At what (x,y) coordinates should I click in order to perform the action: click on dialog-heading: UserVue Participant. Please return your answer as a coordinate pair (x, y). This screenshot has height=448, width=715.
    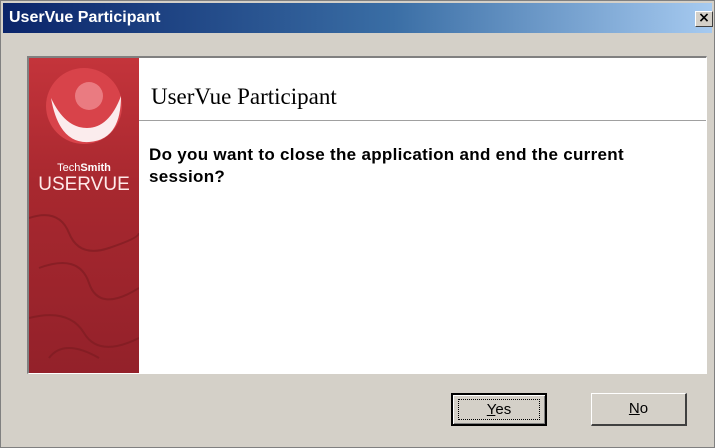
    Looking at the image, I should click on (244, 96).